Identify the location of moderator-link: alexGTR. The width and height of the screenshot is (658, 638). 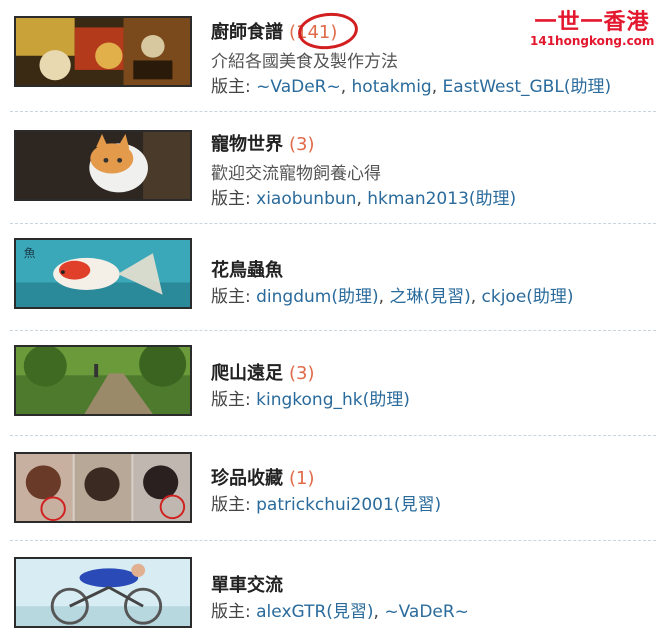
(291, 612).